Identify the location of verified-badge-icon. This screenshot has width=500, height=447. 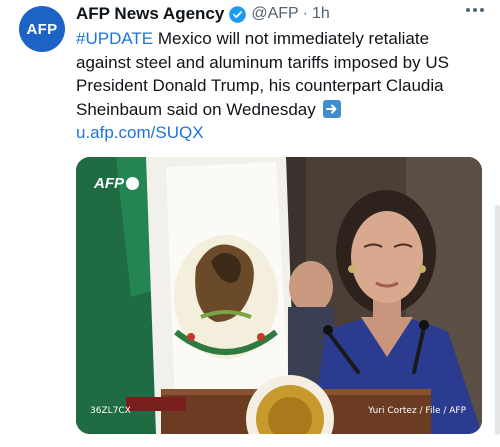
(237, 14).